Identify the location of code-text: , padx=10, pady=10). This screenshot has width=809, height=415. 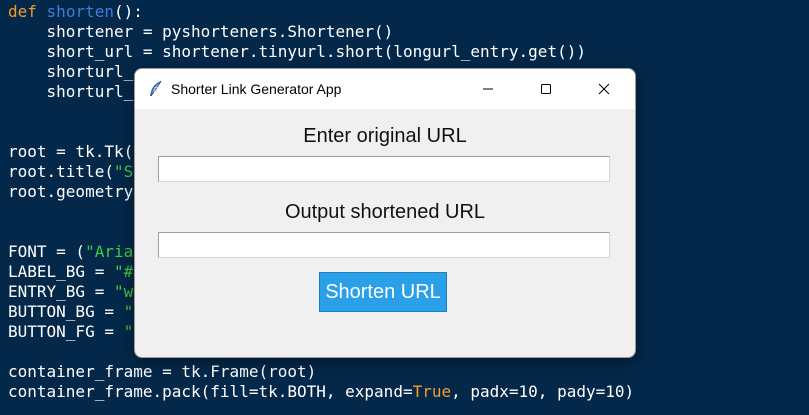
(543, 391).